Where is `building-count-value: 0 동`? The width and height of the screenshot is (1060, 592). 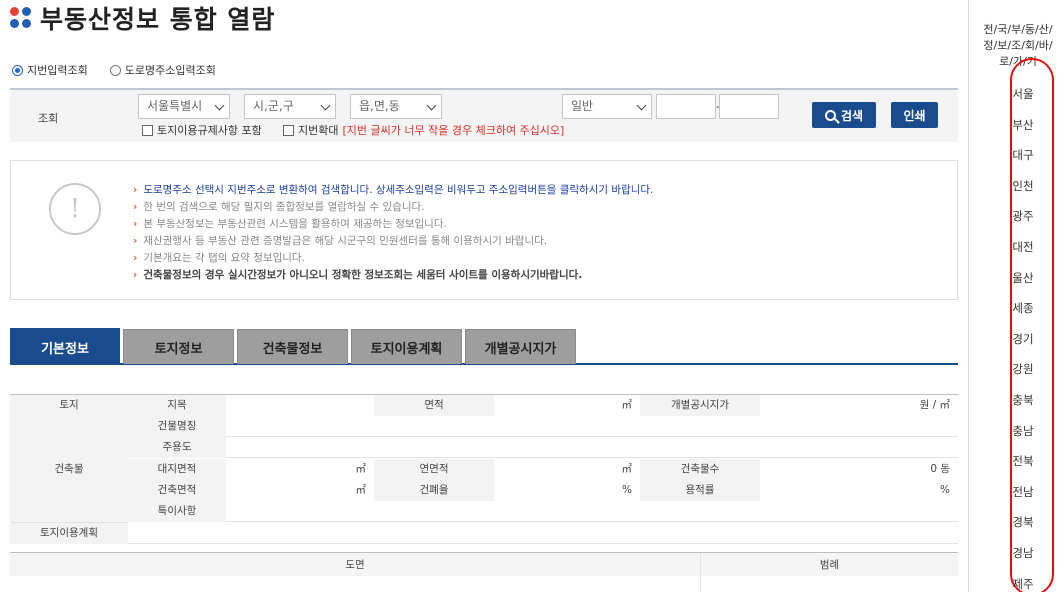 building-count-value: 0 동 is located at coordinates (859, 469).